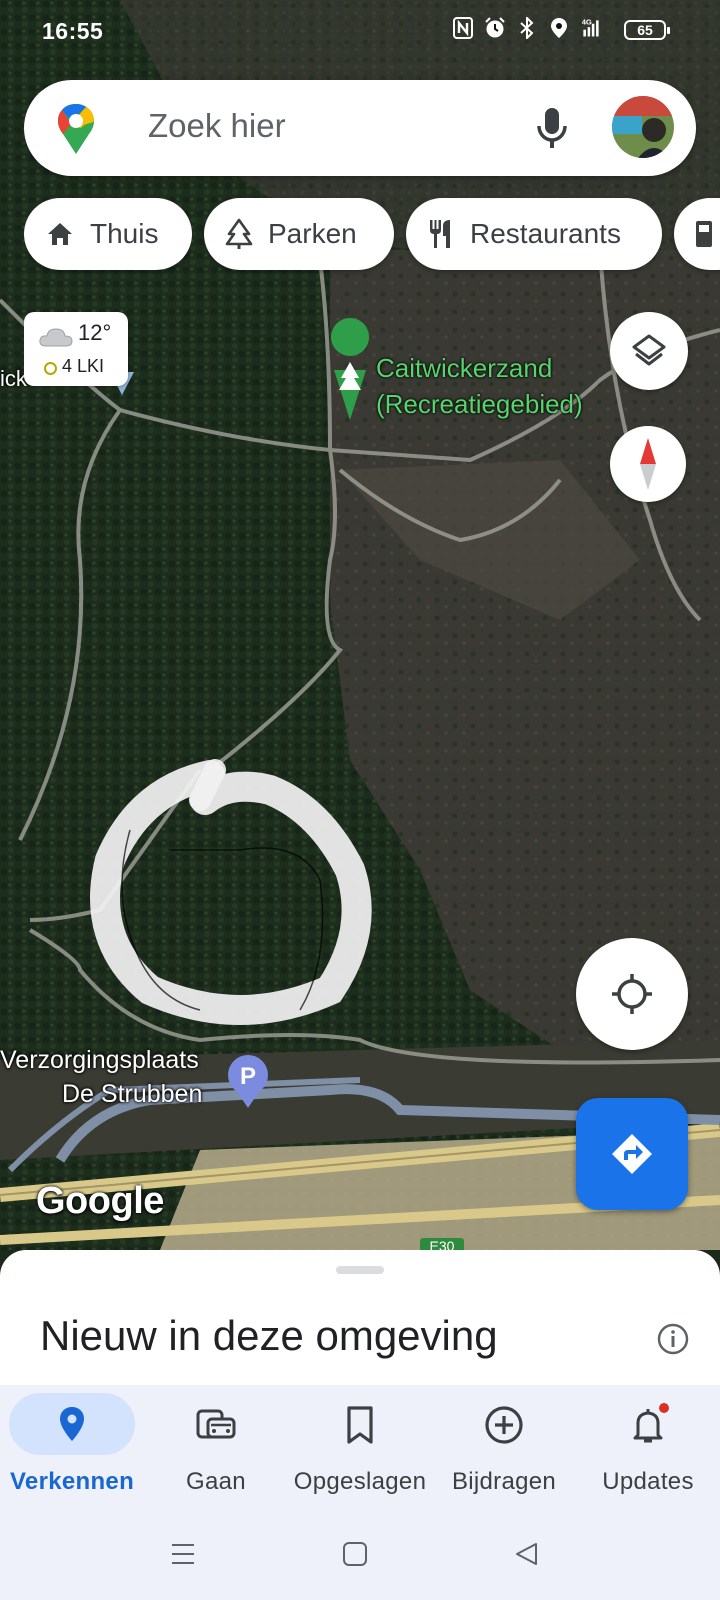 The image size is (720, 1600). Describe the element at coordinates (60, 234) in the screenshot. I see `home-icon` at that location.